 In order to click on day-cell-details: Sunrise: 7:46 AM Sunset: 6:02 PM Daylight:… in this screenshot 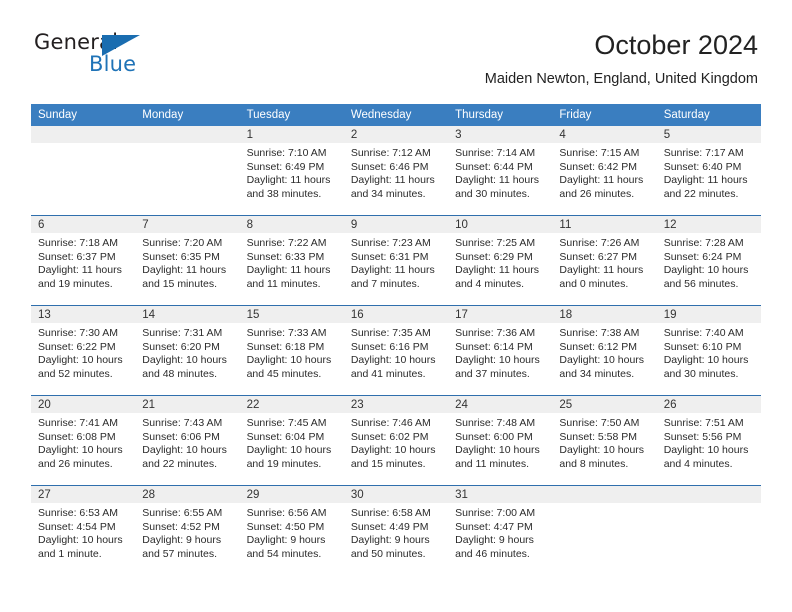, I will do `click(396, 442)`.